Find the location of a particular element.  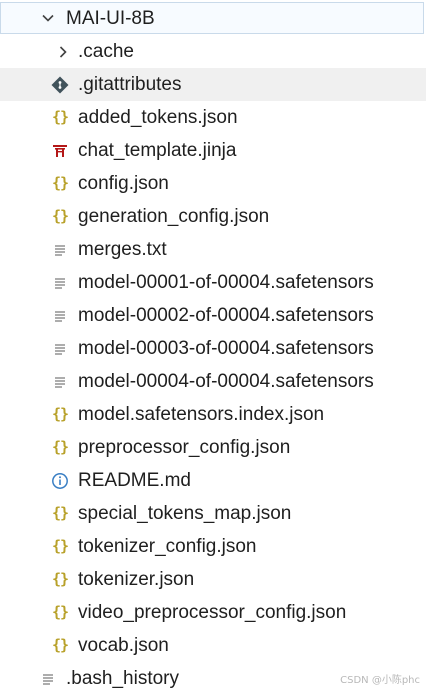

file-model-00003: model-00003-of-00004.safetensors is located at coordinates (213, 348).